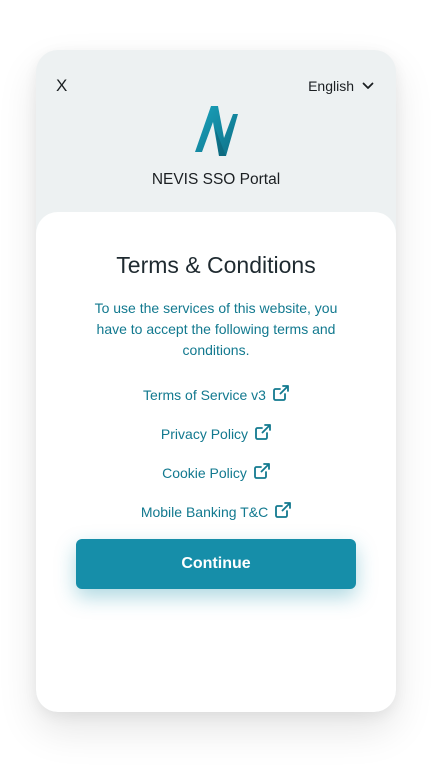 The width and height of the screenshot is (436, 779). I want to click on link-label: Terms of Service v3, so click(204, 394).